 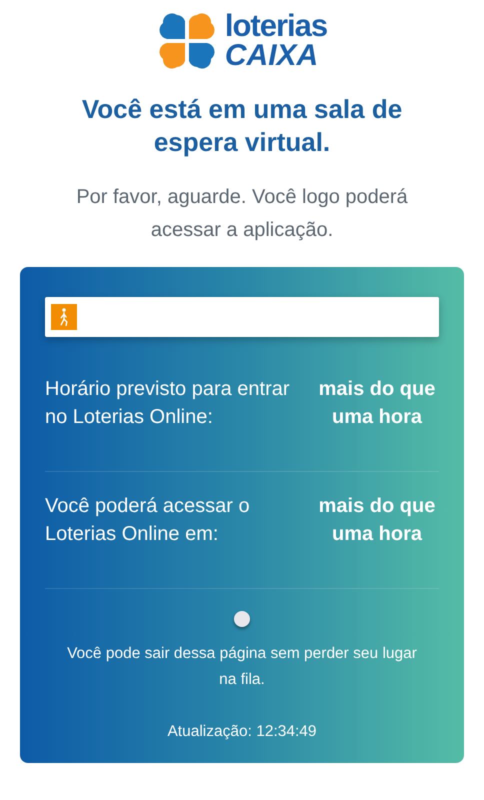 I want to click on page-title: Você está em uma sala de espera virtual., so click(x=242, y=126).